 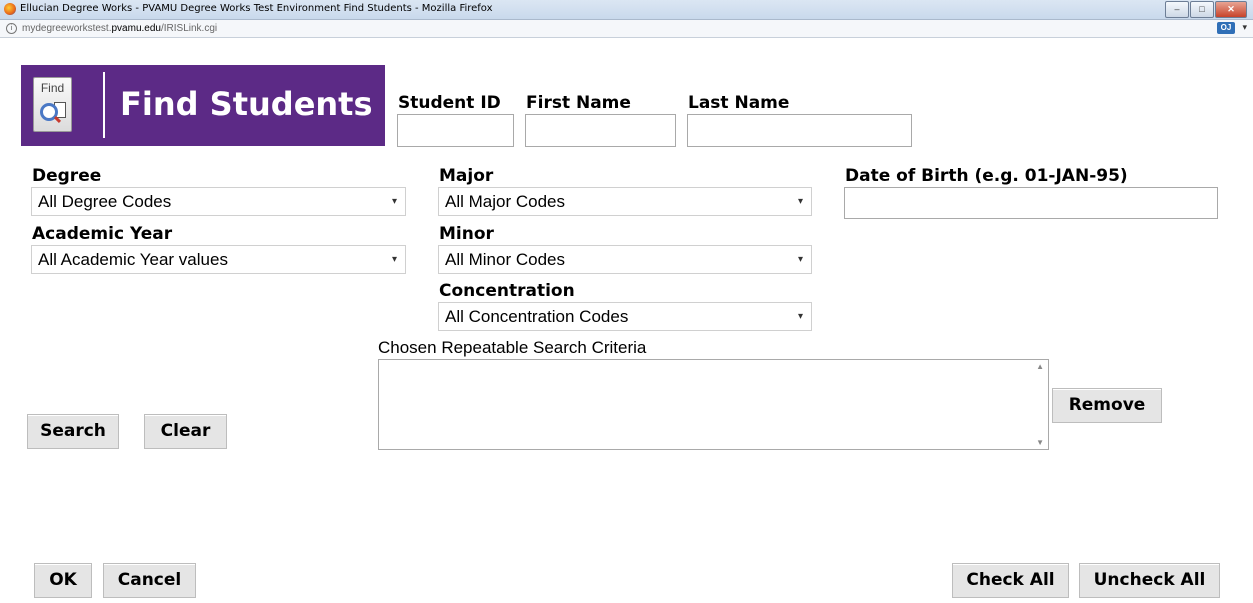 What do you see at coordinates (1010, 580) in the screenshot?
I see `check-all-button: Check All` at bounding box center [1010, 580].